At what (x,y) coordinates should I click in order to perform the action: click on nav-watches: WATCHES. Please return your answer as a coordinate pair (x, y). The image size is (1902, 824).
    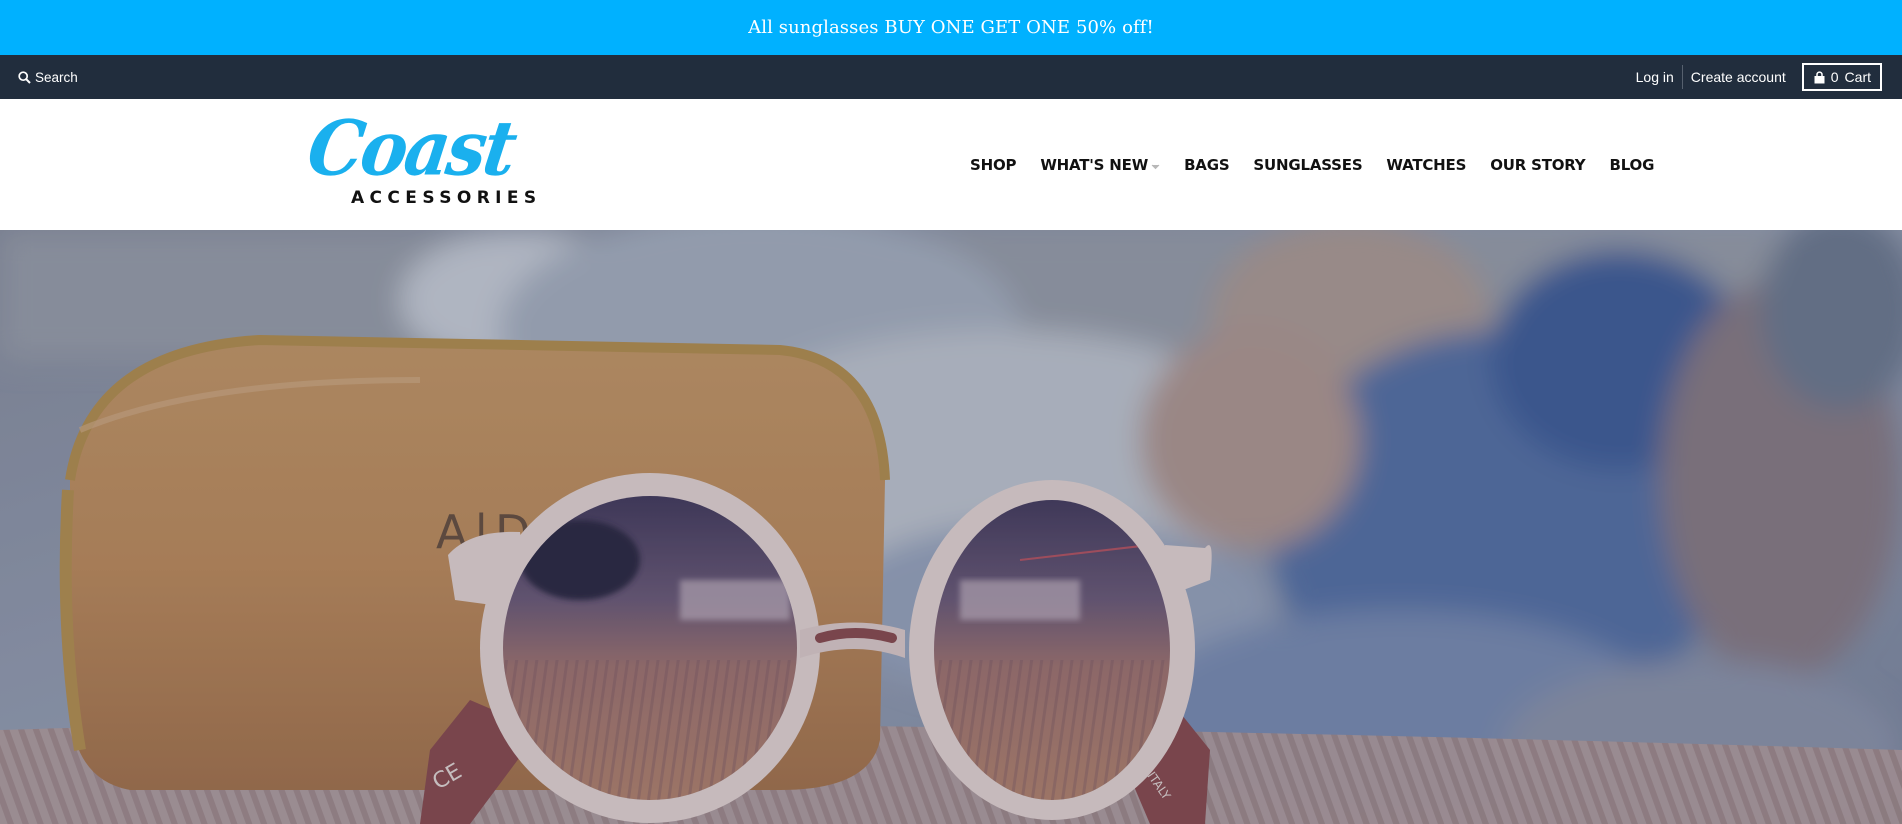
    Looking at the image, I should click on (1426, 165).